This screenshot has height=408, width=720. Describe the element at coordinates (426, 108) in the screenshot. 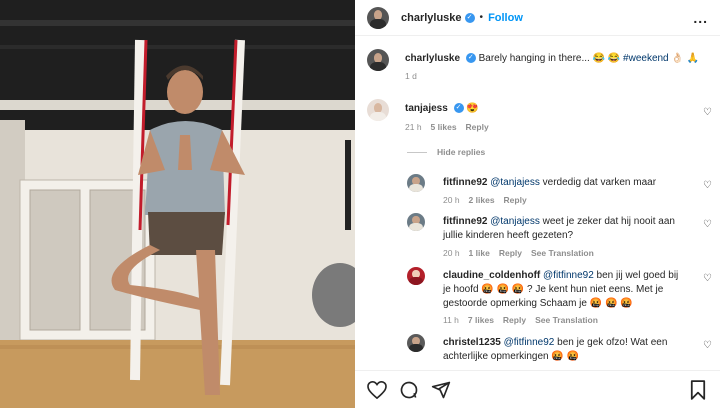

I see `comment-username: tanjajess` at that location.